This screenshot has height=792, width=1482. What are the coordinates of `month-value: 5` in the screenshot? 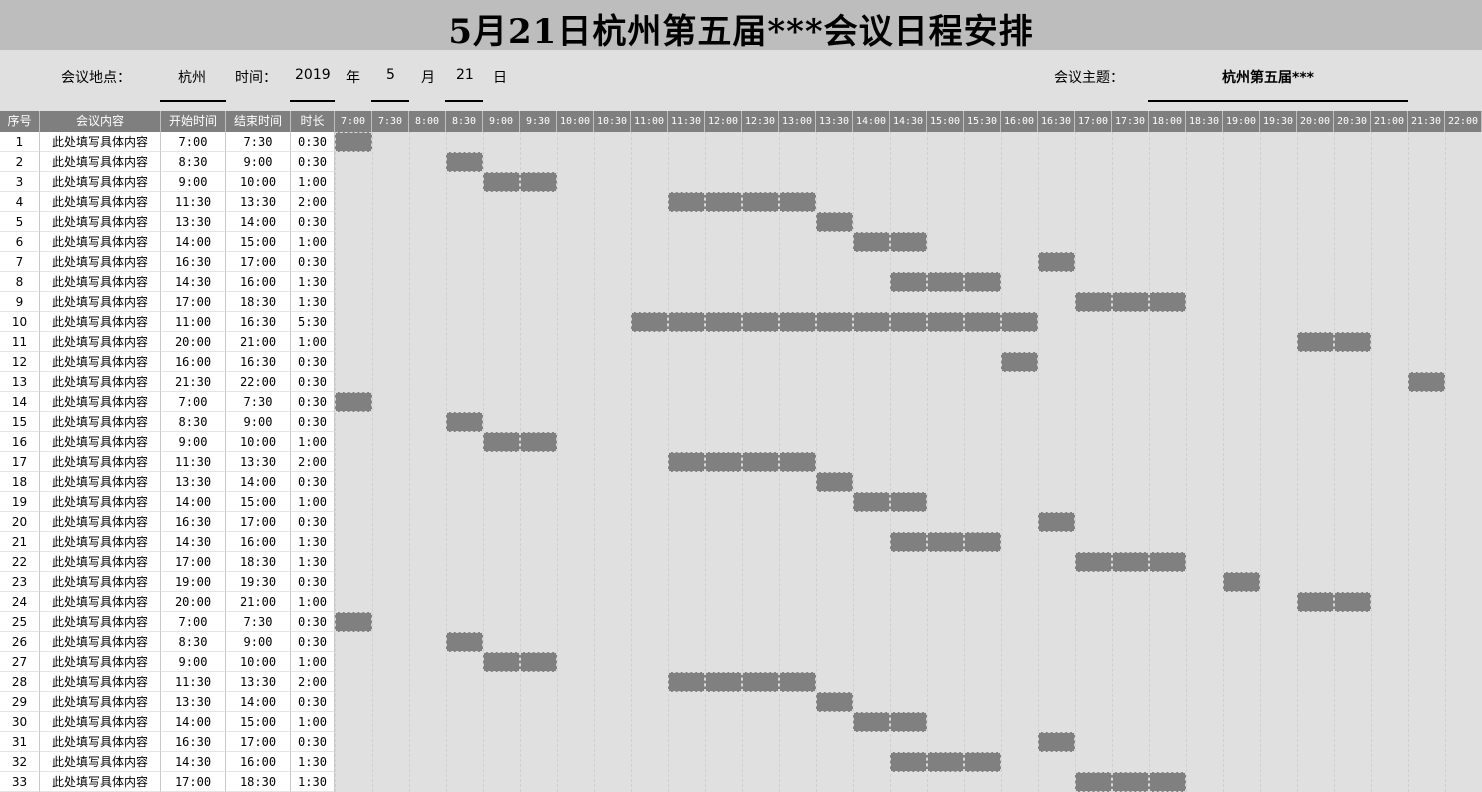 It's located at (390, 75).